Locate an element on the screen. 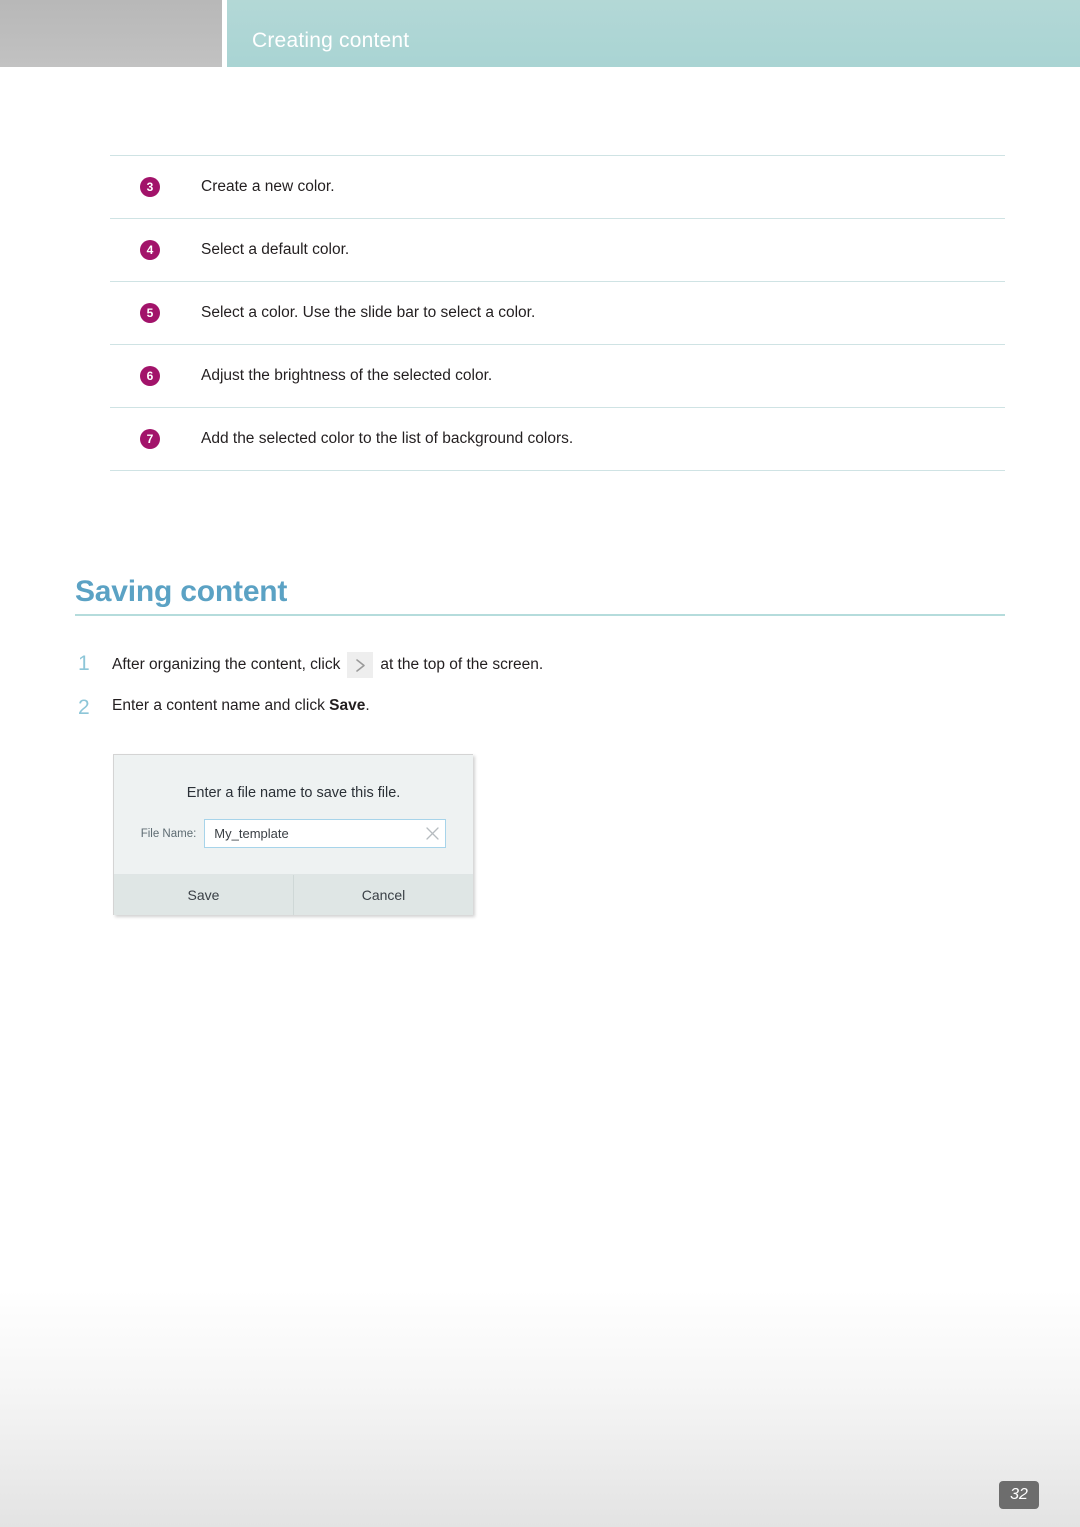  procedure-step-text-before: After organizing the content, click is located at coordinates (226, 665).